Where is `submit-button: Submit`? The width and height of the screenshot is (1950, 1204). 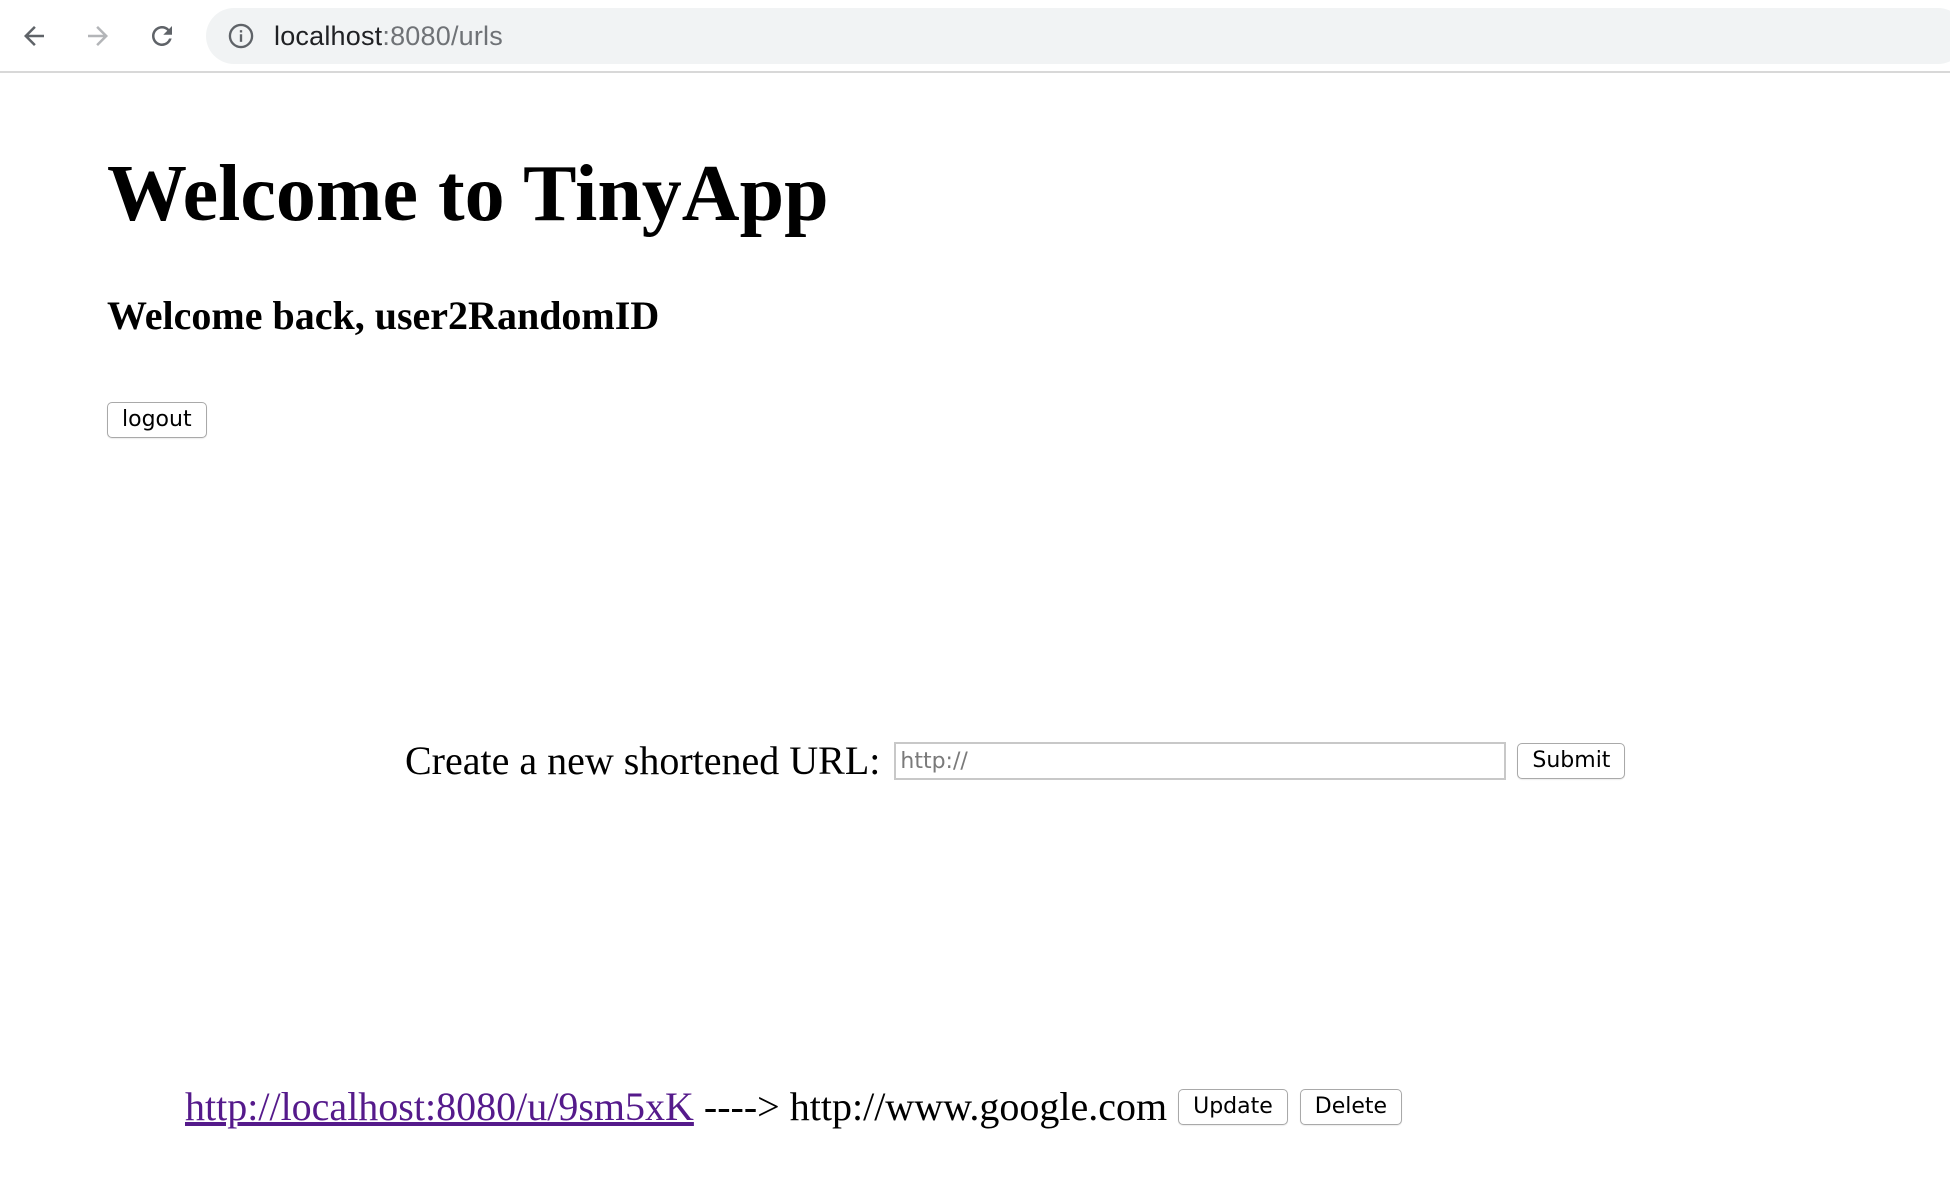 submit-button: Submit is located at coordinates (1571, 761).